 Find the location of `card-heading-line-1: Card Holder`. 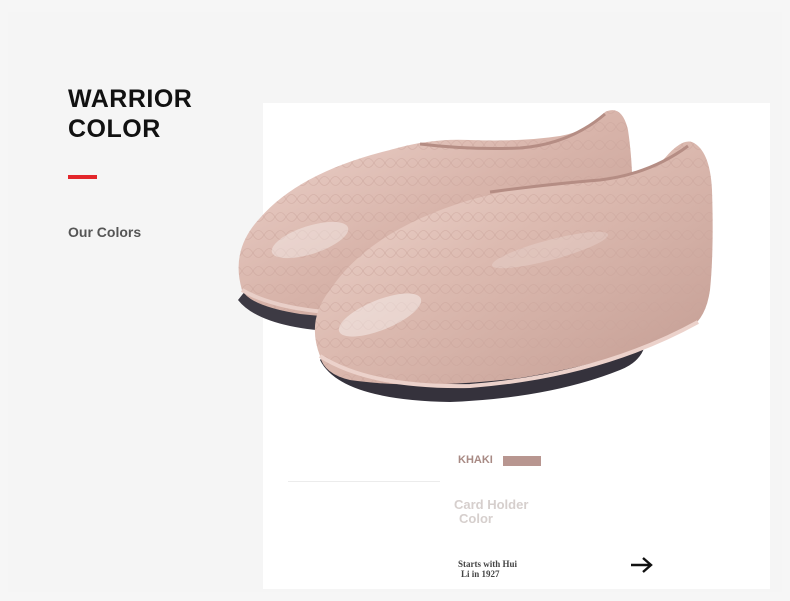

card-heading-line-1: Card Holder is located at coordinates (491, 504).